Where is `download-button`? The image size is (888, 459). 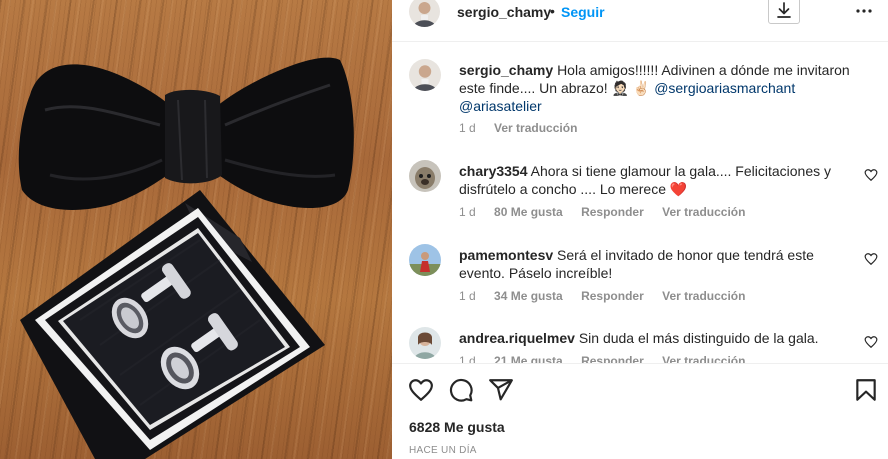 download-button is located at coordinates (784, 12).